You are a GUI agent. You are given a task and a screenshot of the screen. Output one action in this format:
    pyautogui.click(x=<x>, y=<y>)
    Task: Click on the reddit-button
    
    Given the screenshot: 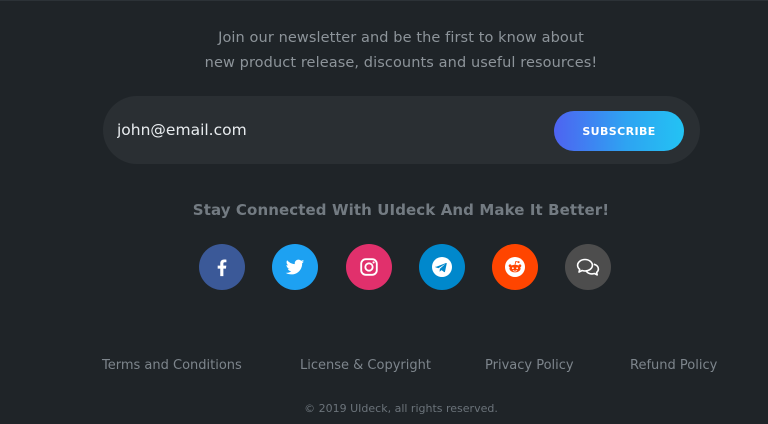 What is the action you would take?
    pyautogui.click(x=515, y=267)
    